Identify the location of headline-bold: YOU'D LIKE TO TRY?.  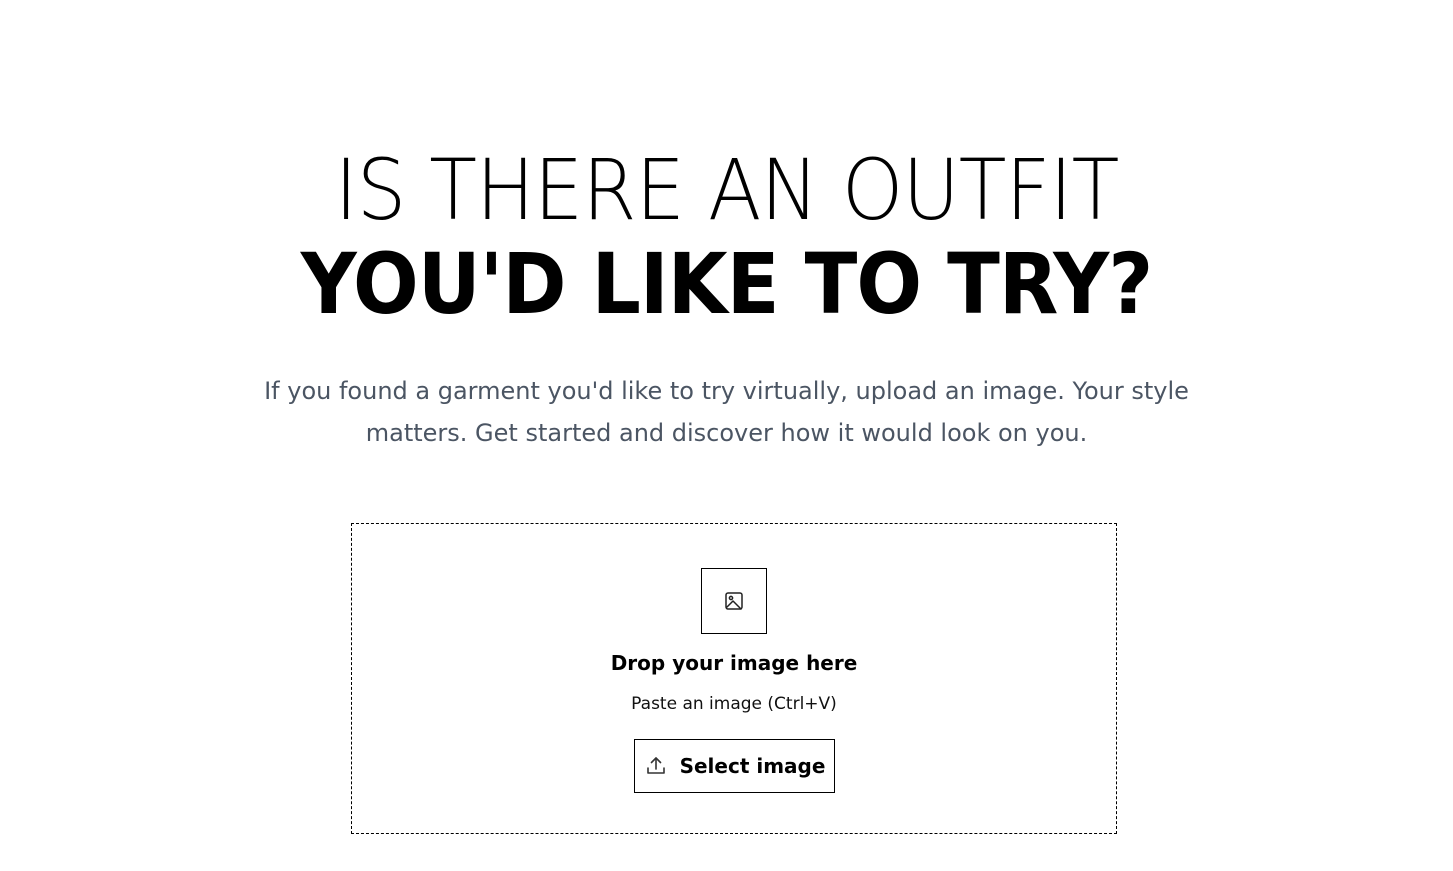
(726, 284).